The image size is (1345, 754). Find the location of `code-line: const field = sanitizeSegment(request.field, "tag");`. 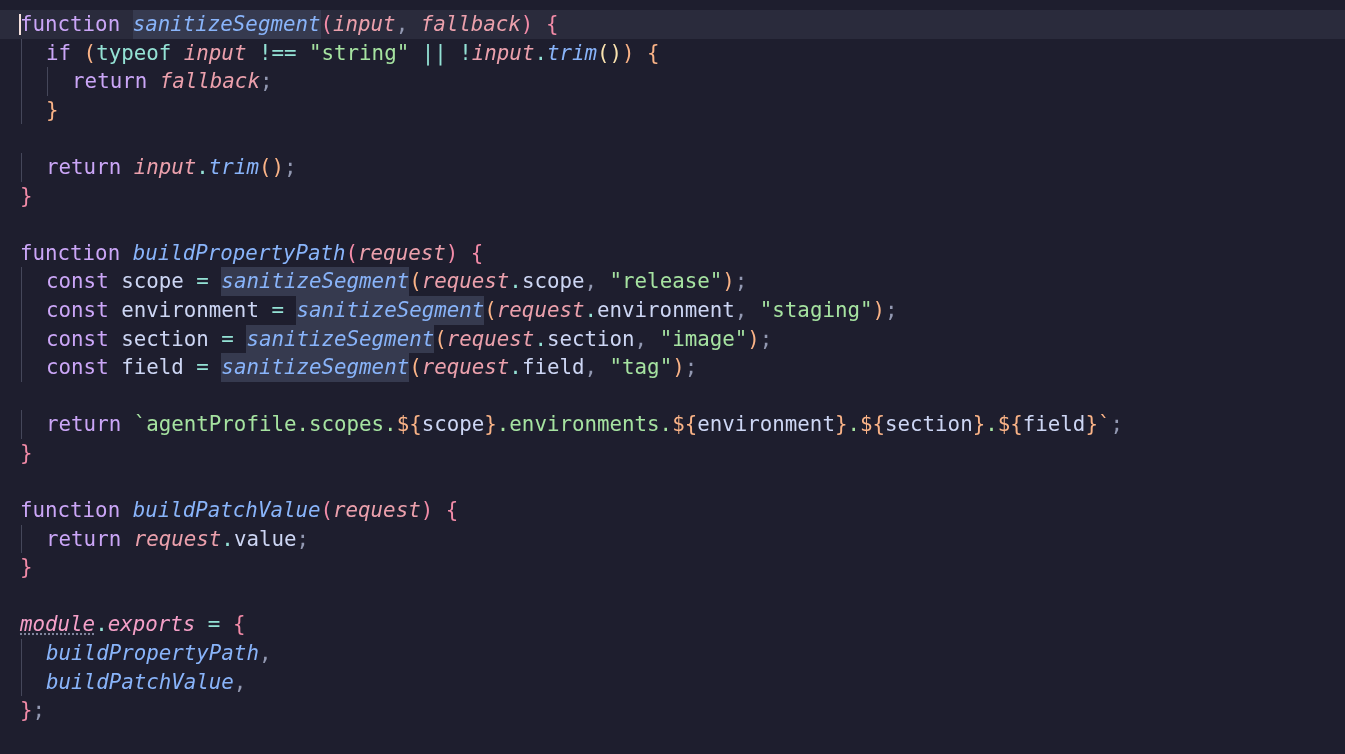

code-line: const field = sanitizeSegment(request.field, "tag"); is located at coordinates (359, 367).